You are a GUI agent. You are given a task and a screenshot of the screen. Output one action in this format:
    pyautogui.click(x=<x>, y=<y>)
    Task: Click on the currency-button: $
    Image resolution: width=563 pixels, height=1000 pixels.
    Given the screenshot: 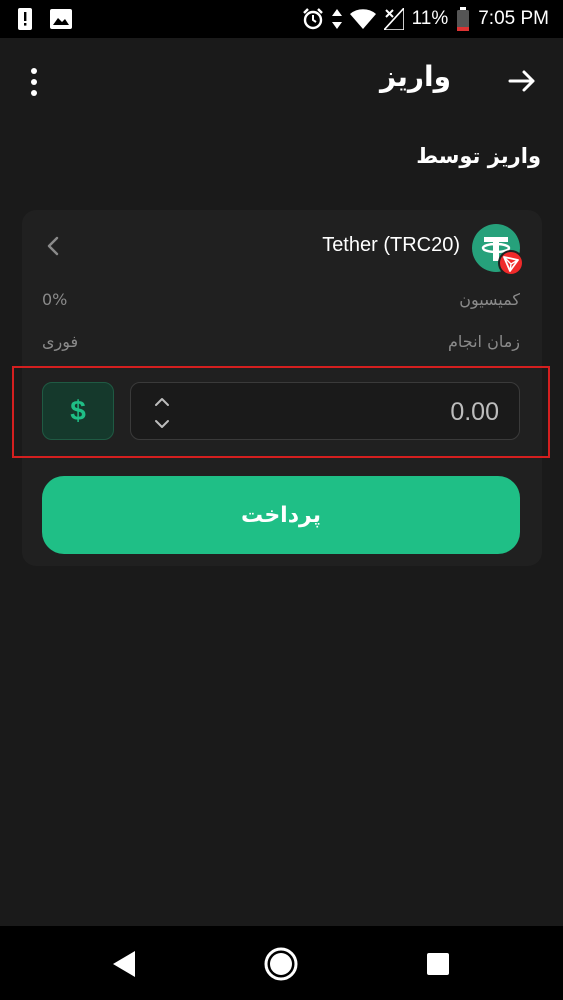 What is the action you would take?
    pyautogui.click(x=78, y=411)
    